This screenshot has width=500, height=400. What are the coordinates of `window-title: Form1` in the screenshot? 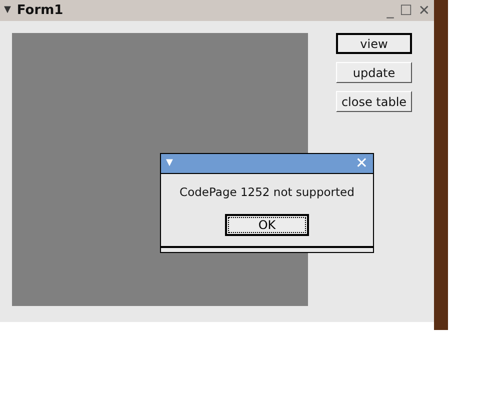 It's located at (40, 11).